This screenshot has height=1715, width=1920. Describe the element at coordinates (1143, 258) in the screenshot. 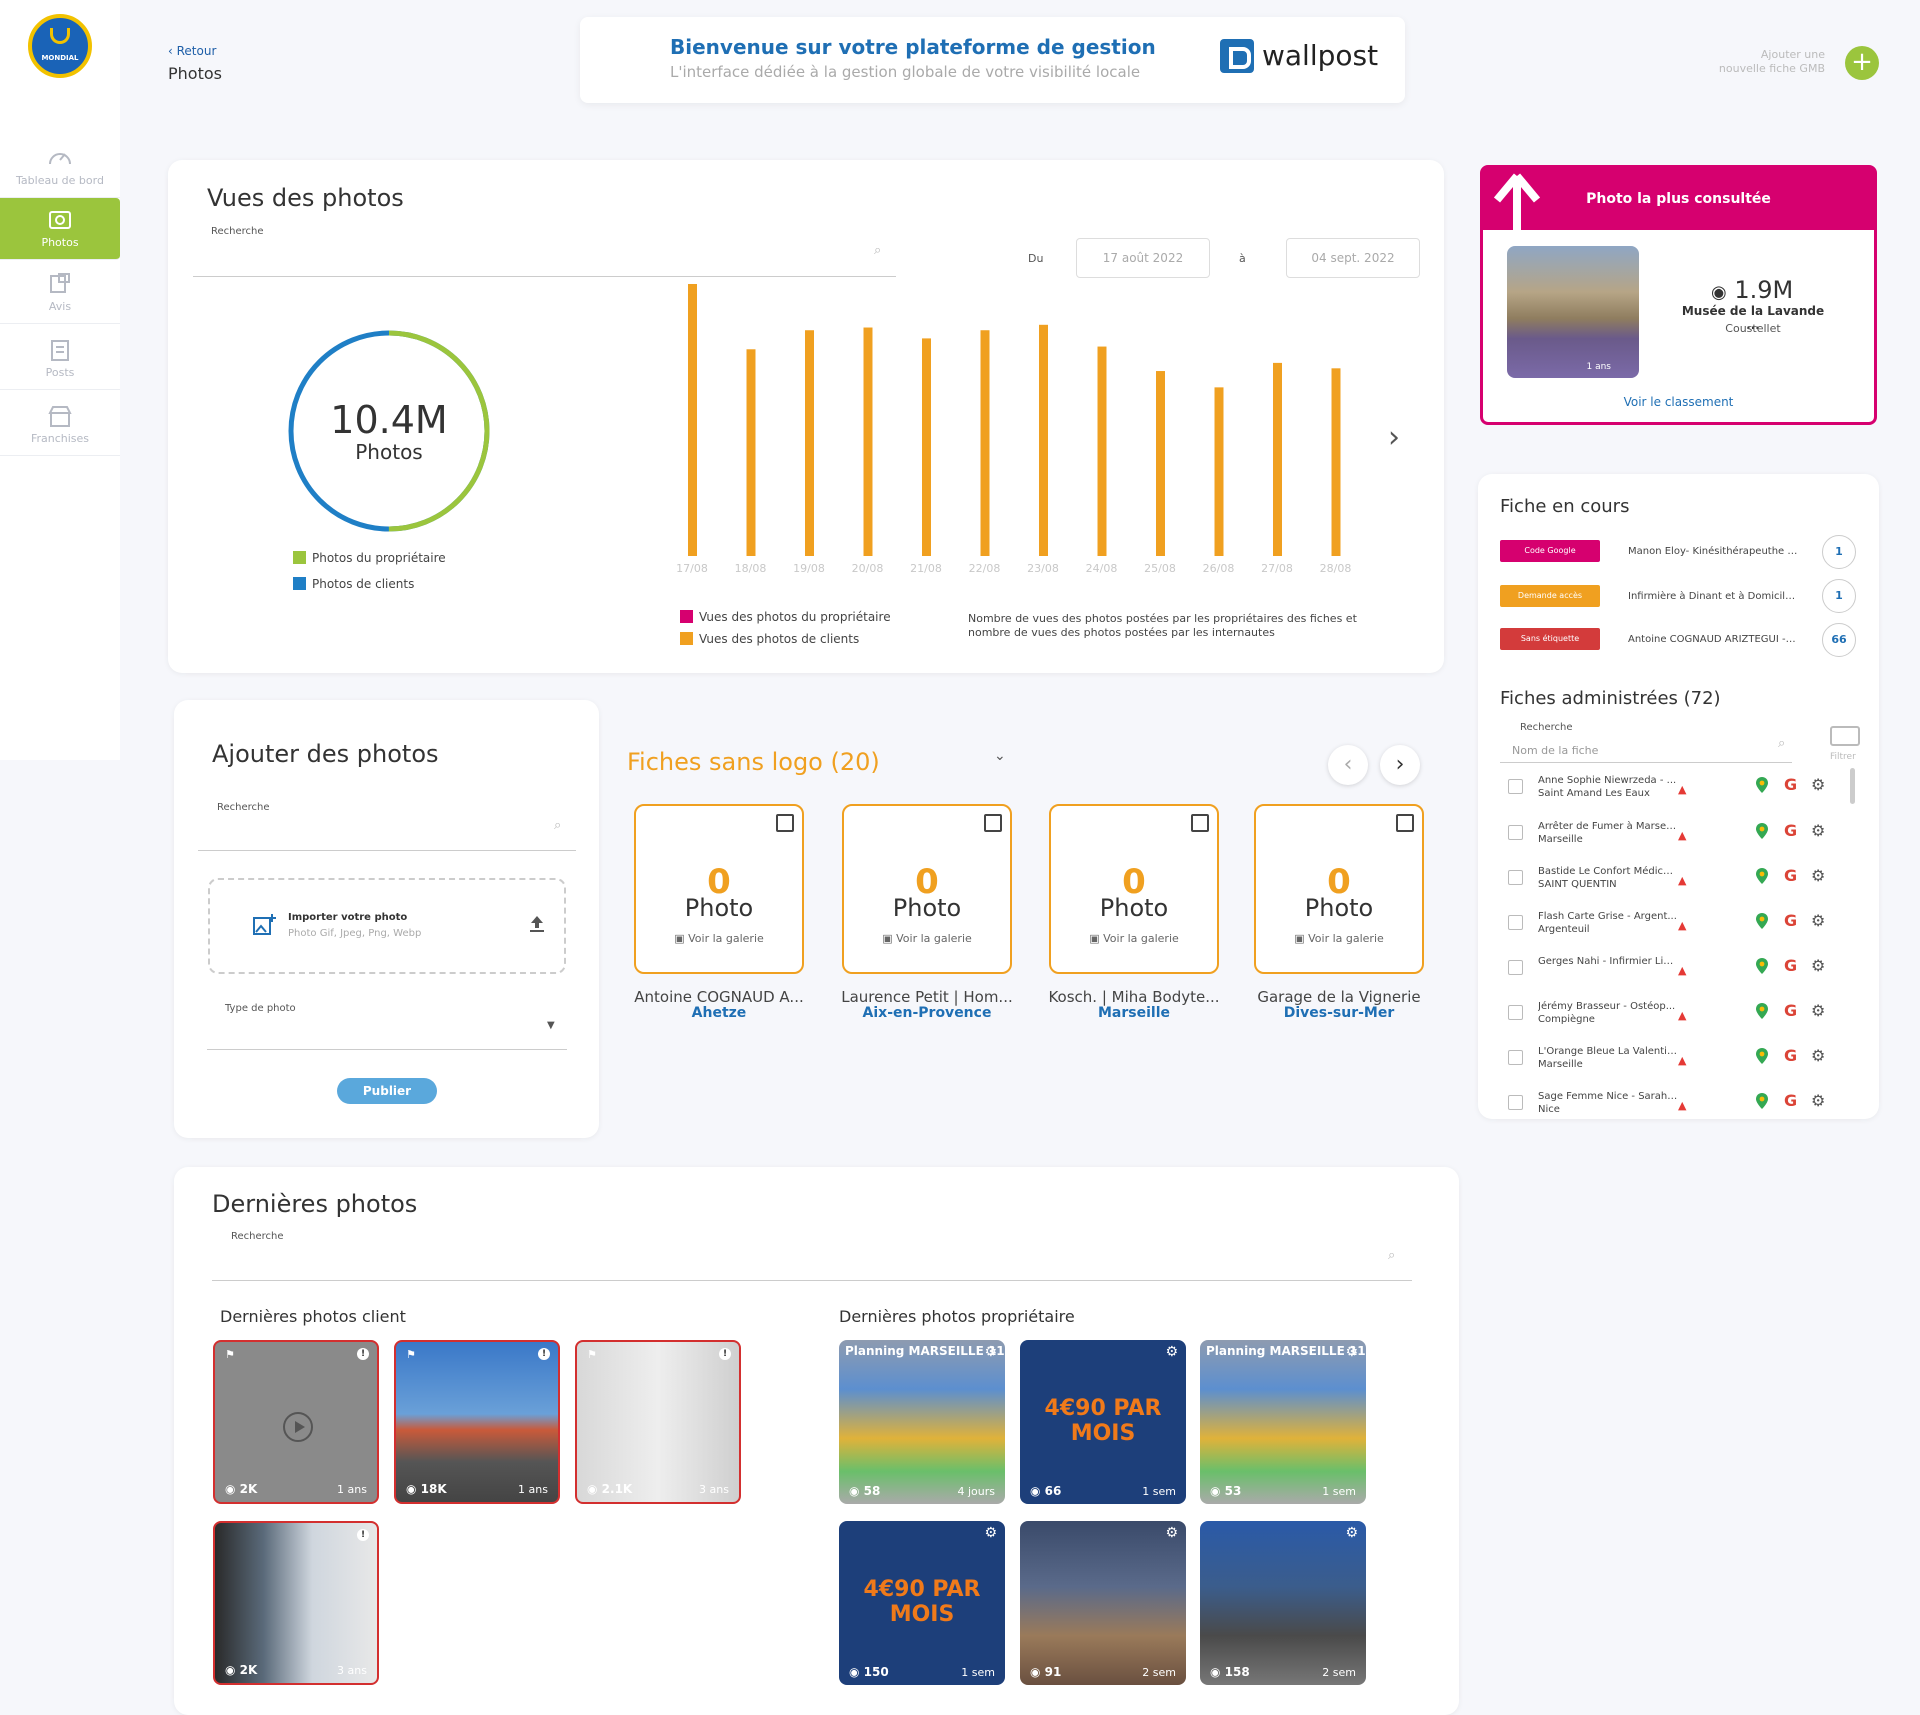

I see `date-from-input: 17 août 2022` at that location.